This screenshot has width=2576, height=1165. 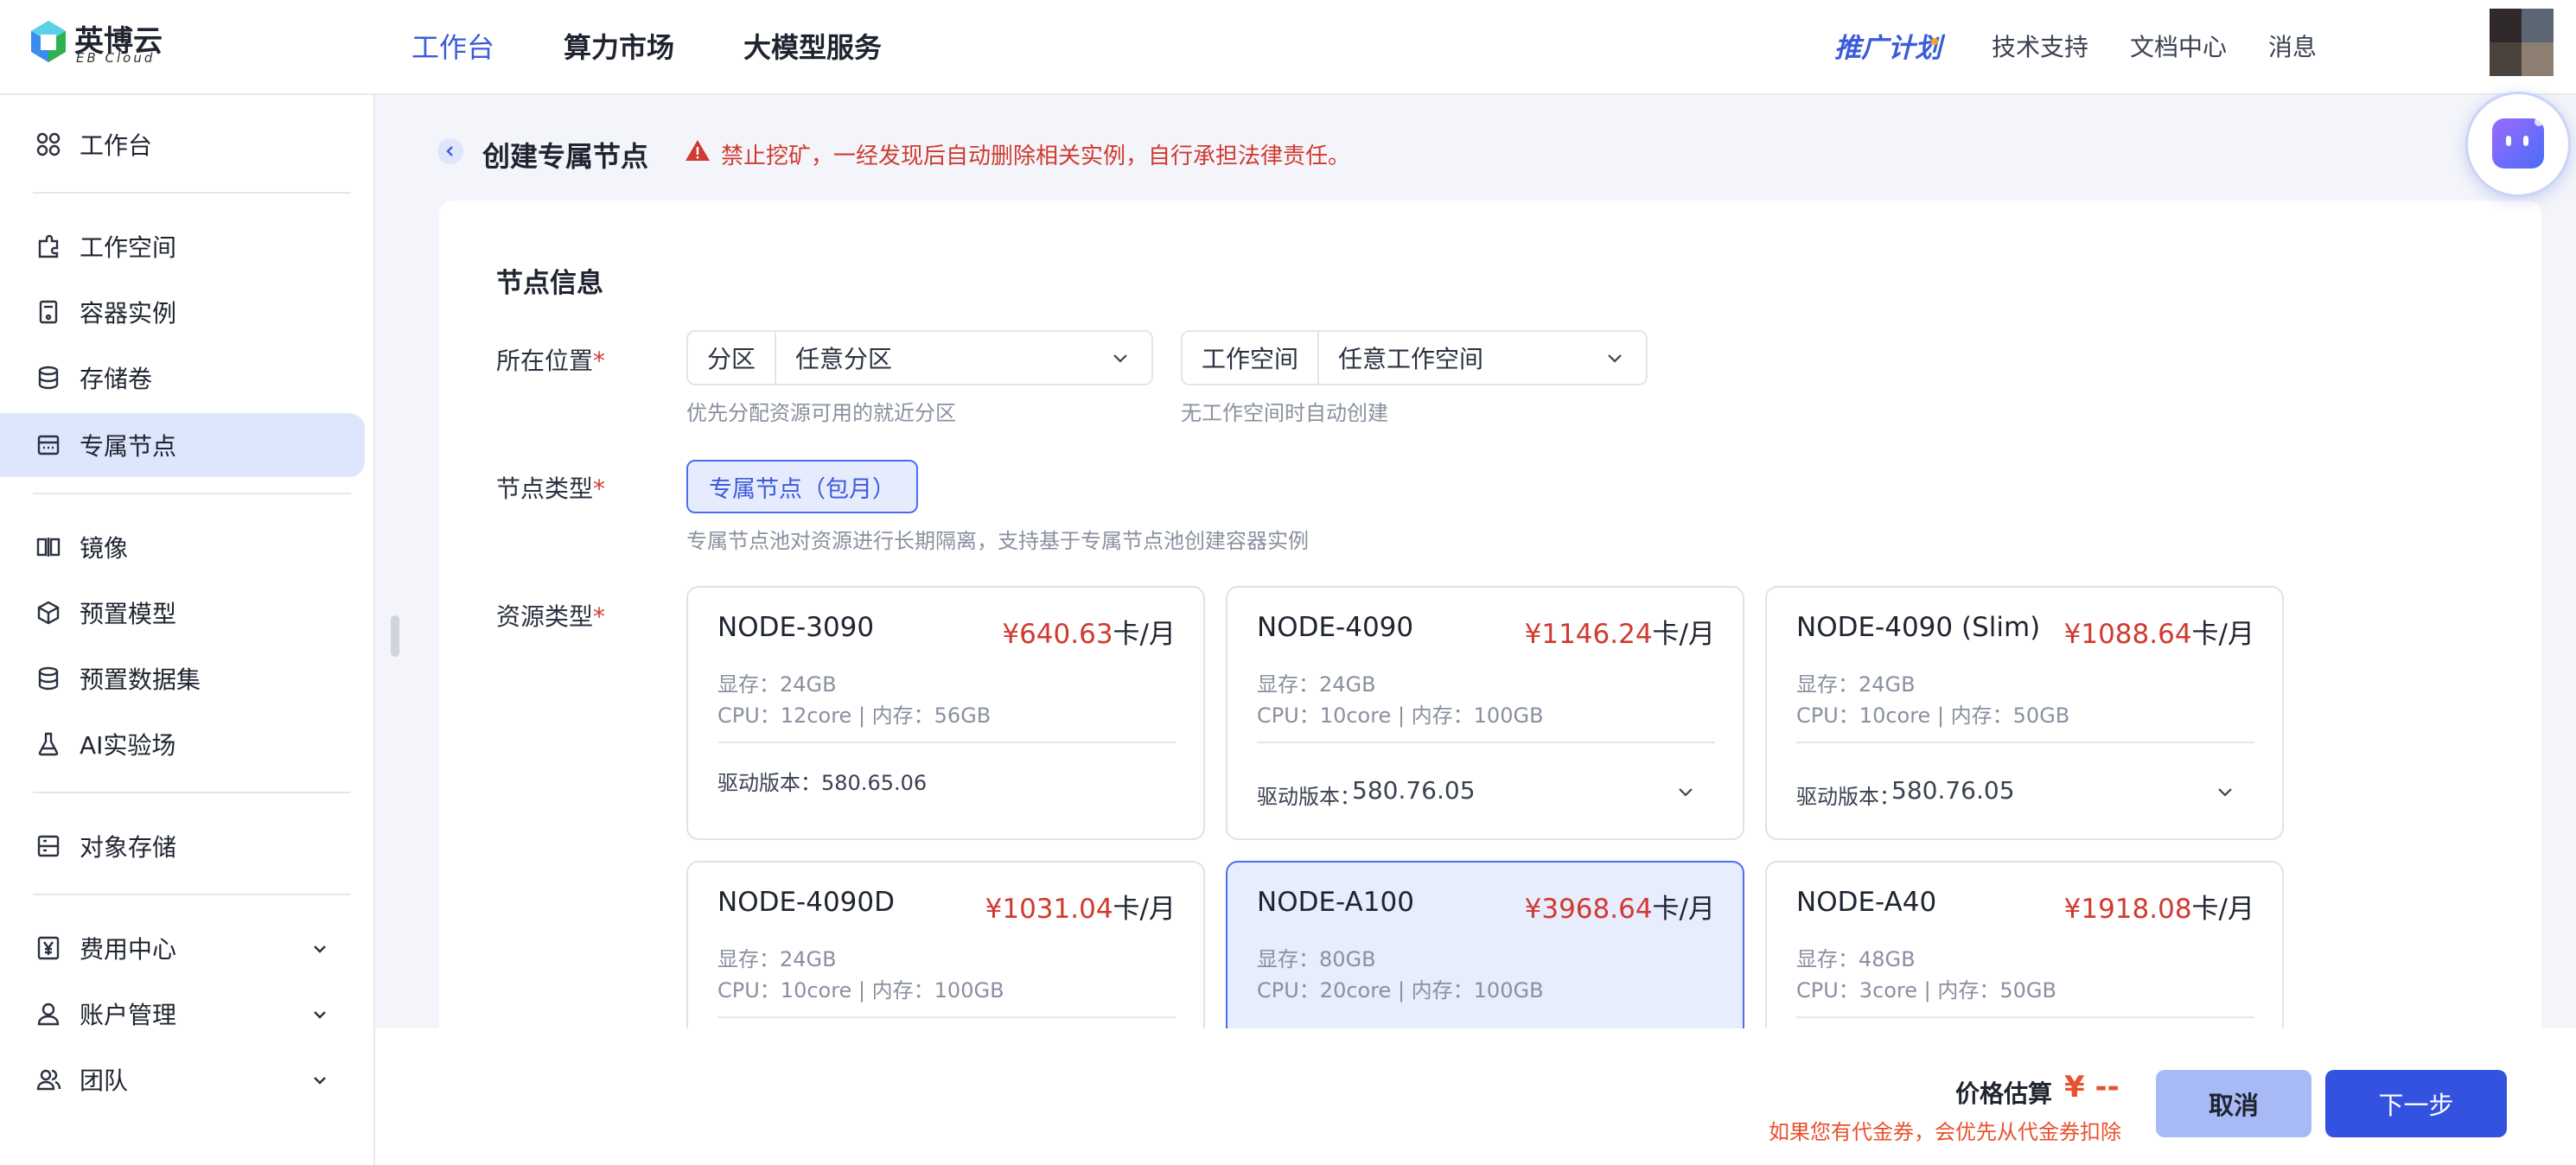 I want to click on next-button: 下一步, so click(x=2416, y=1103).